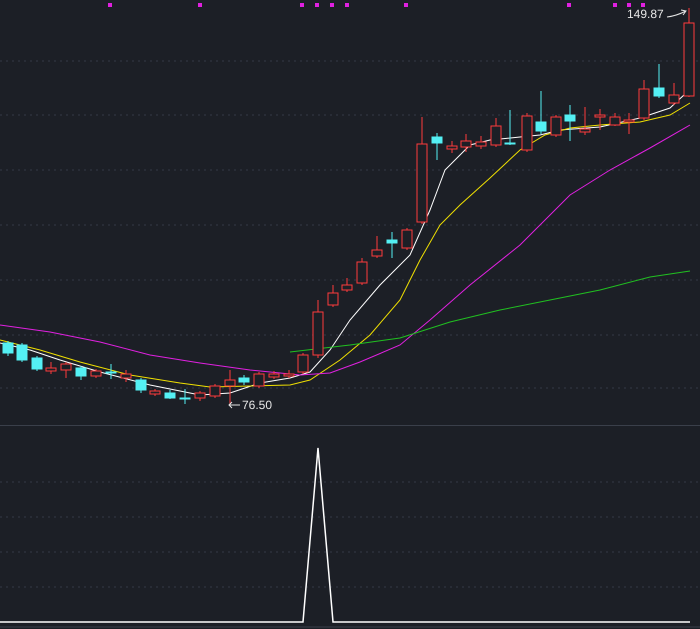 Image resolution: width=700 pixels, height=629 pixels. What do you see at coordinates (645, 14) in the screenshot?
I see `high-price-label: 149.87` at bounding box center [645, 14].